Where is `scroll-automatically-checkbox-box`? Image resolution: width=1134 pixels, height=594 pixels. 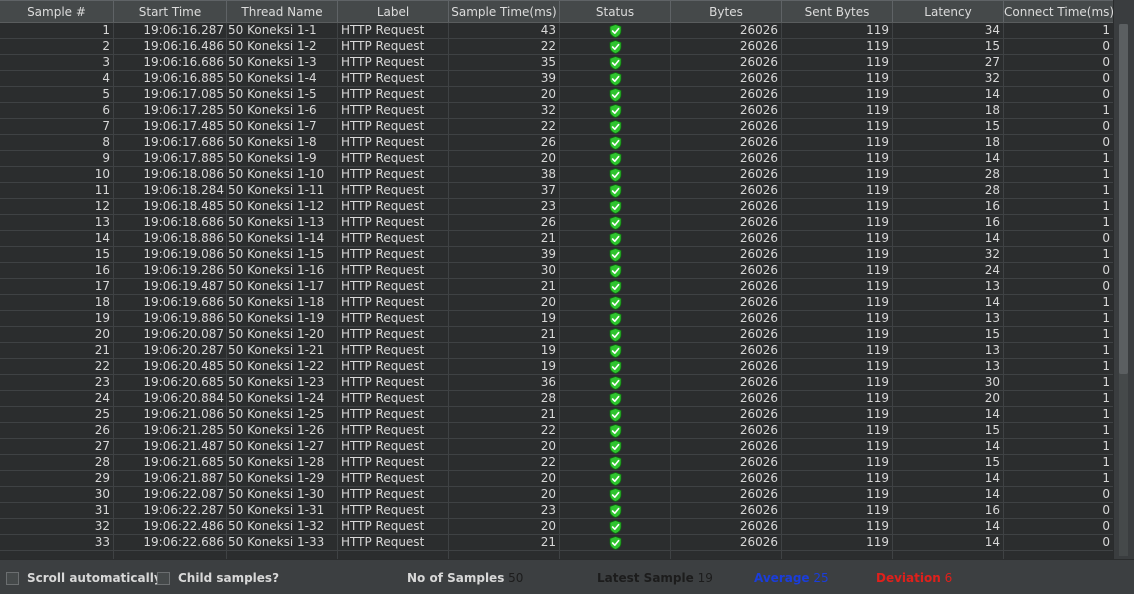
scroll-automatically-checkbox-box is located at coordinates (12, 578).